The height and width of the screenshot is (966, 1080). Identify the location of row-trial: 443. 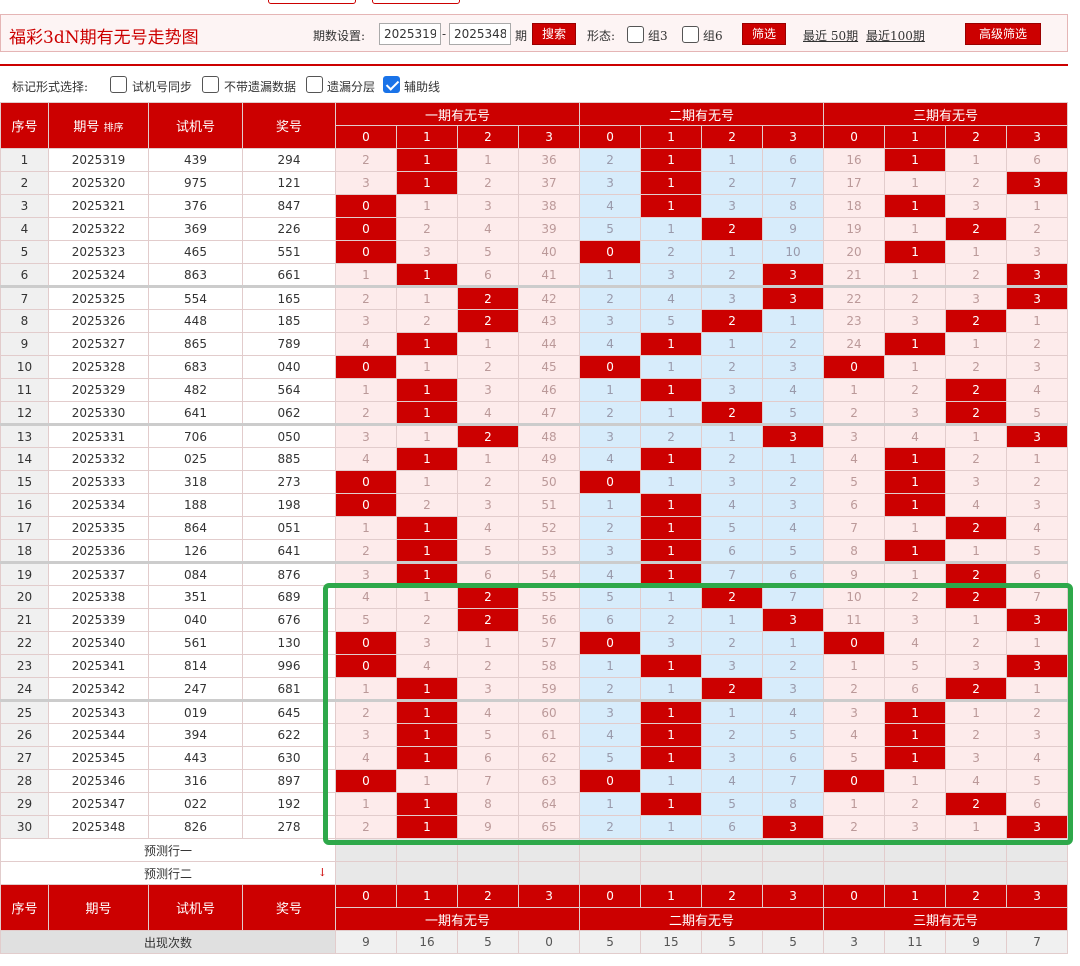
(195, 758).